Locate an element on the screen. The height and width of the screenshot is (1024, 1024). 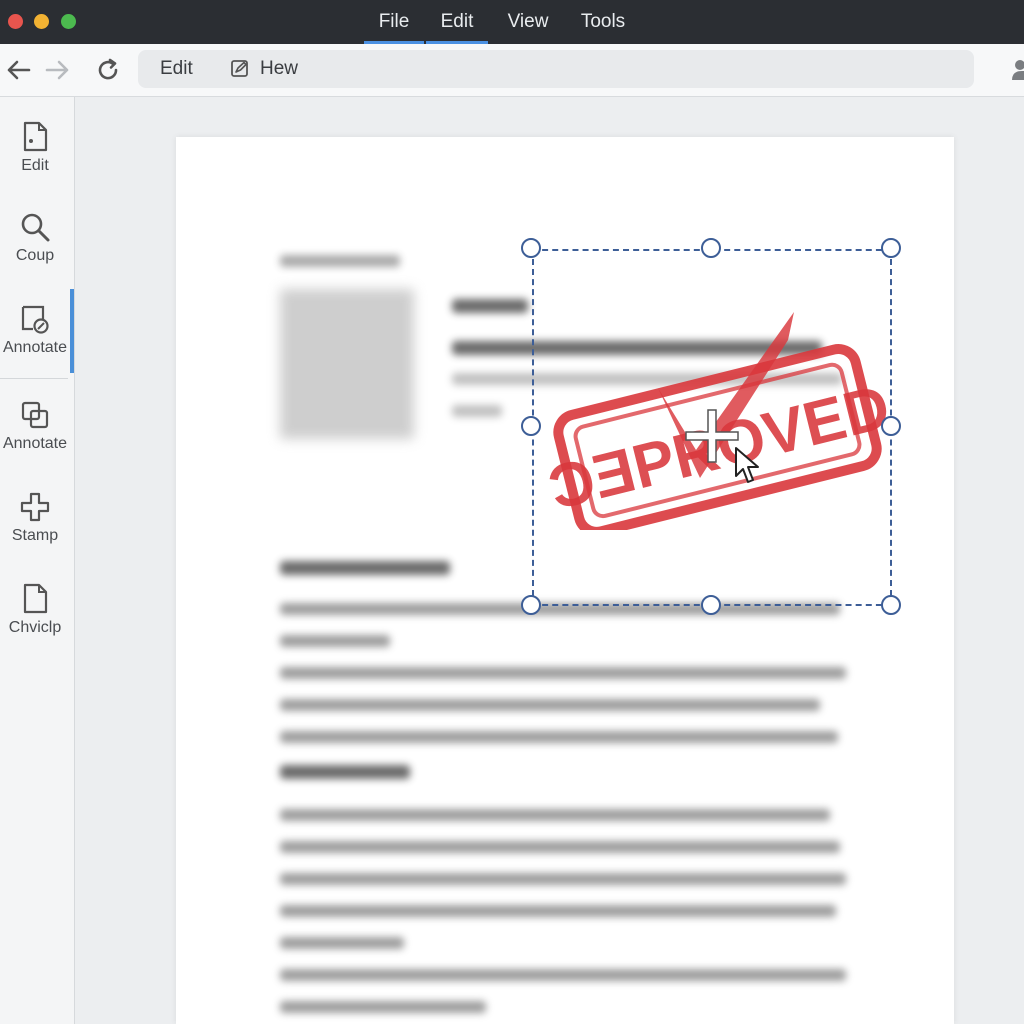
menu-file: File is located at coordinates (394, 22).